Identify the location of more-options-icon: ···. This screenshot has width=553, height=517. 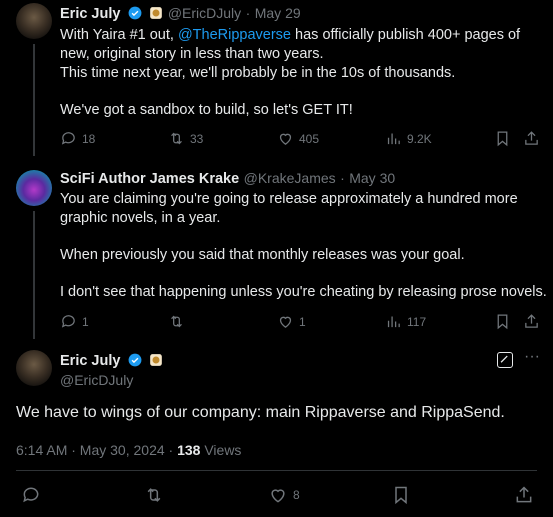
(532, 358).